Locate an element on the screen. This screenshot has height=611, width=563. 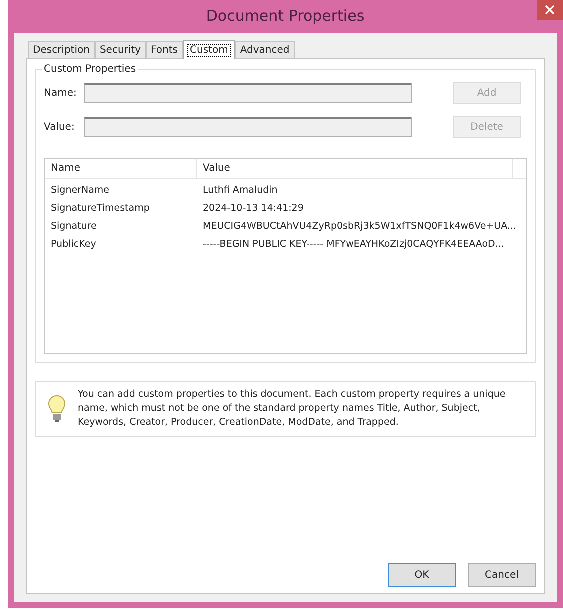
close-icon is located at coordinates (550, 10).